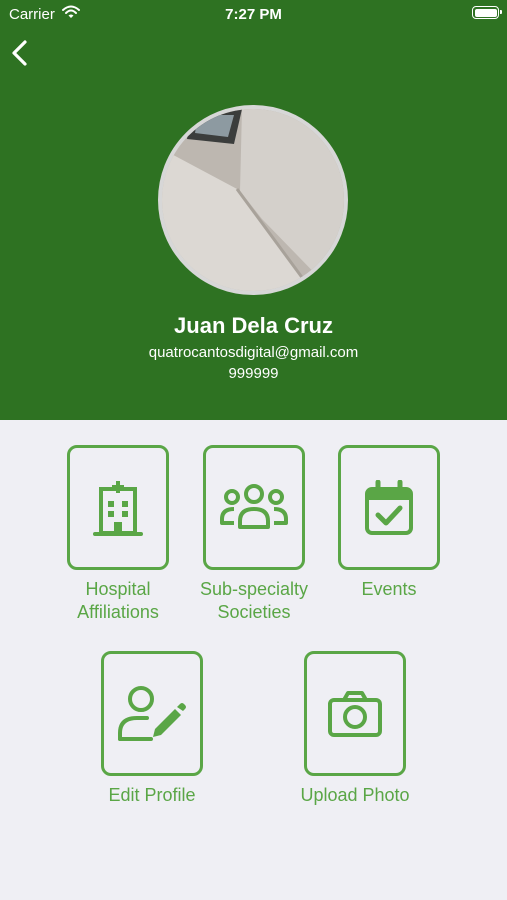  I want to click on battery-icon, so click(487, 12).